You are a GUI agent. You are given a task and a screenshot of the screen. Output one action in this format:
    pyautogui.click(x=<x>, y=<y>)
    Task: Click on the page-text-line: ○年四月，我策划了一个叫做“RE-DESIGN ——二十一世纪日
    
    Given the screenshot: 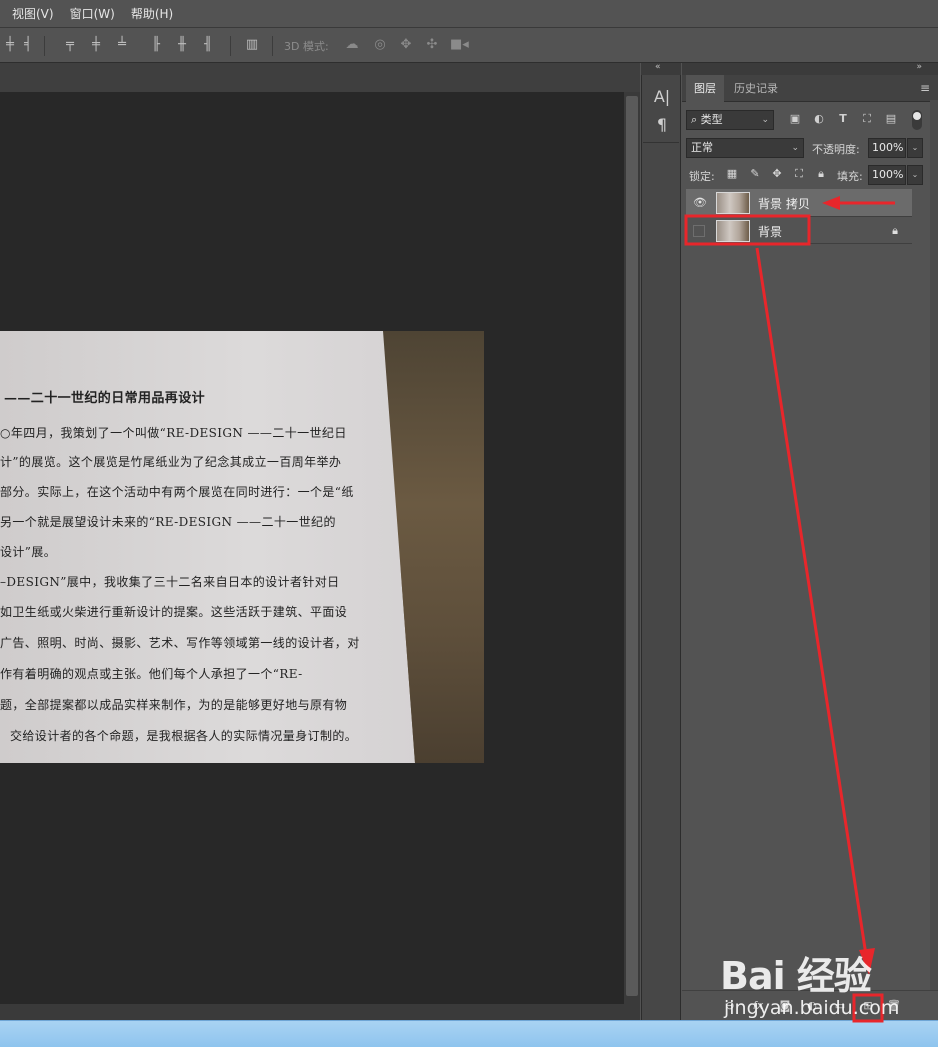 What is the action you would take?
    pyautogui.click(x=173, y=433)
    